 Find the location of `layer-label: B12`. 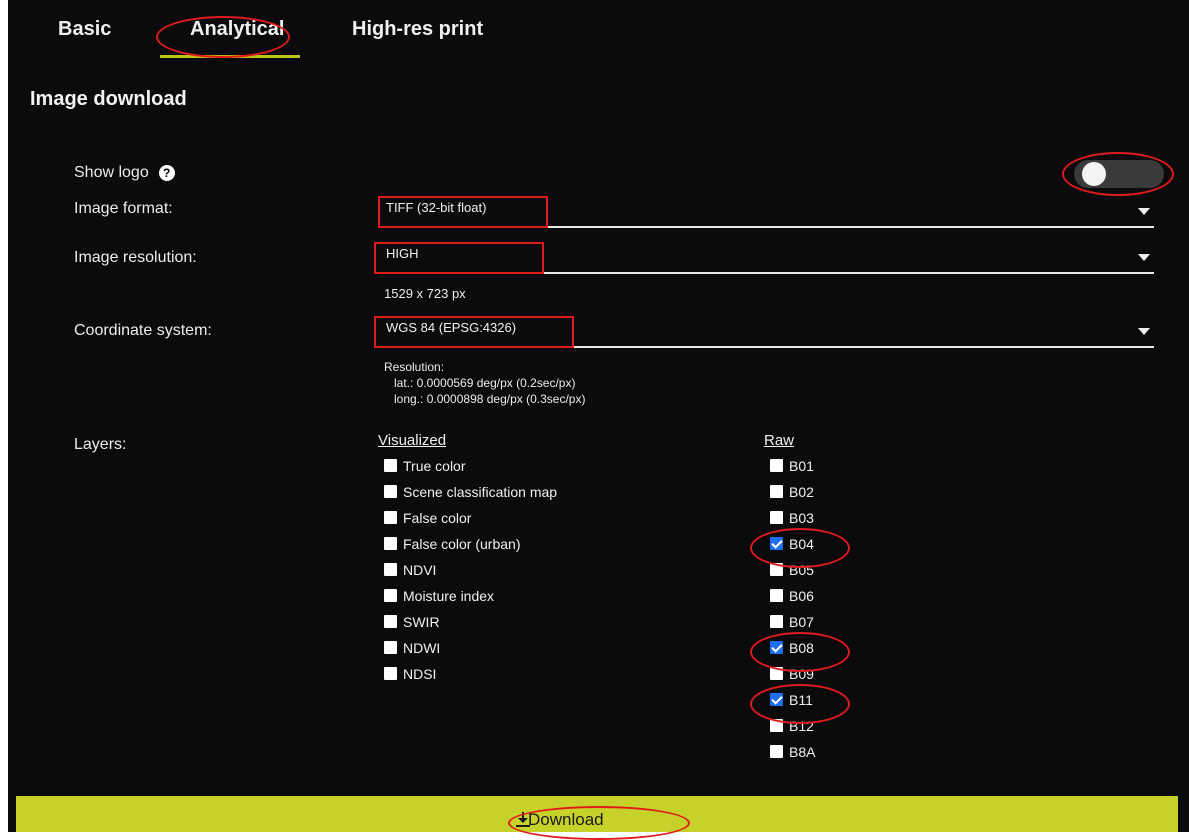

layer-label: B12 is located at coordinates (801, 726).